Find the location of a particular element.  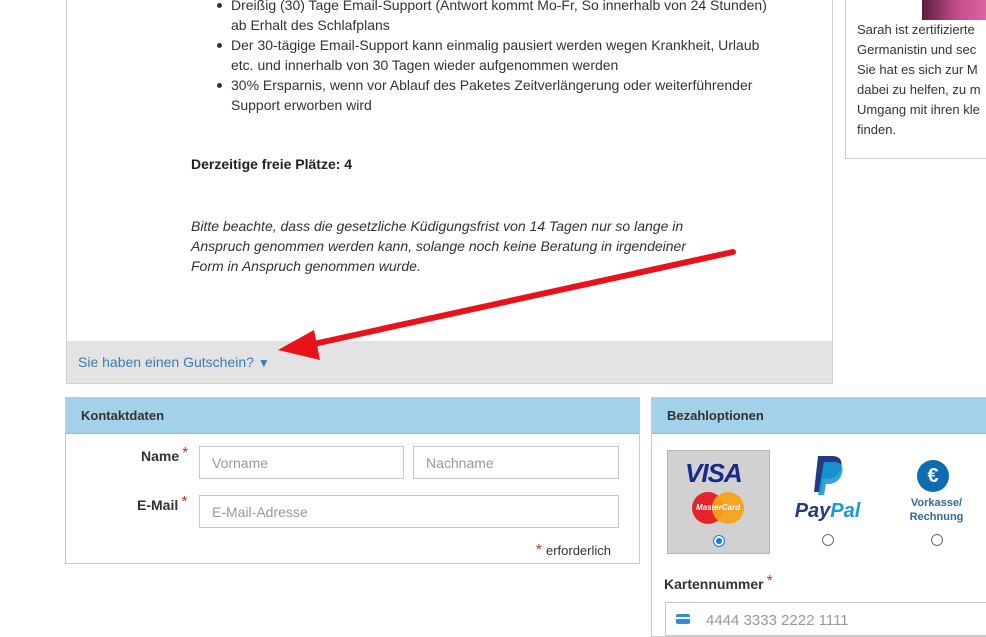

payment-option-vorkasse: € Vorkasse/Rechnung is located at coordinates (935, 502).